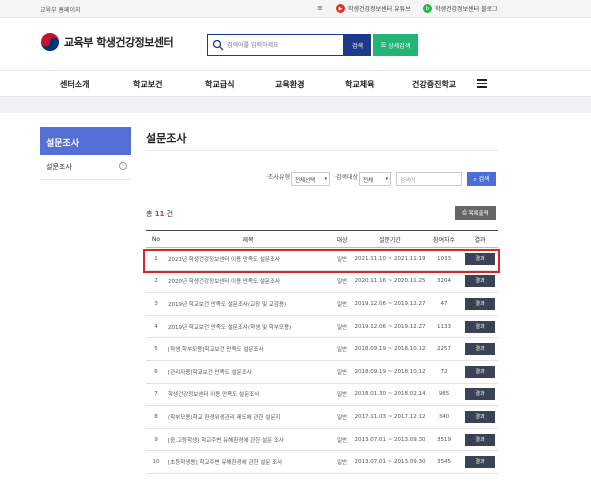 The height and width of the screenshot is (499, 591). What do you see at coordinates (85, 141) in the screenshot?
I see `sidebar-title: 설문조사` at bounding box center [85, 141].